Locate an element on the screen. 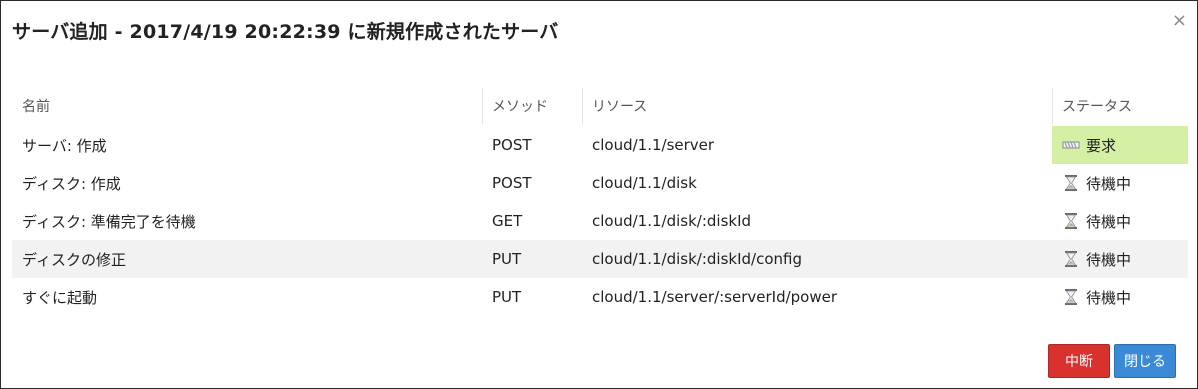 The width and height of the screenshot is (1198, 389). row-resource: cloud/1.1/disk/:diskId is located at coordinates (672, 221).